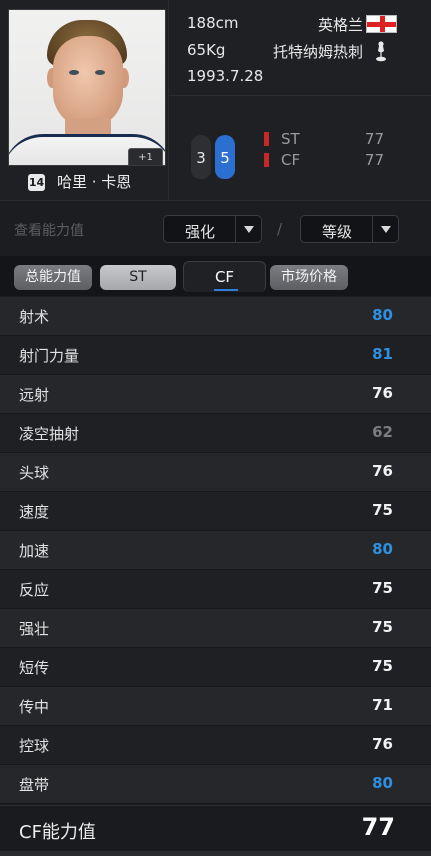  I want to click on player-nation: 英格兰, so click(340, 25).